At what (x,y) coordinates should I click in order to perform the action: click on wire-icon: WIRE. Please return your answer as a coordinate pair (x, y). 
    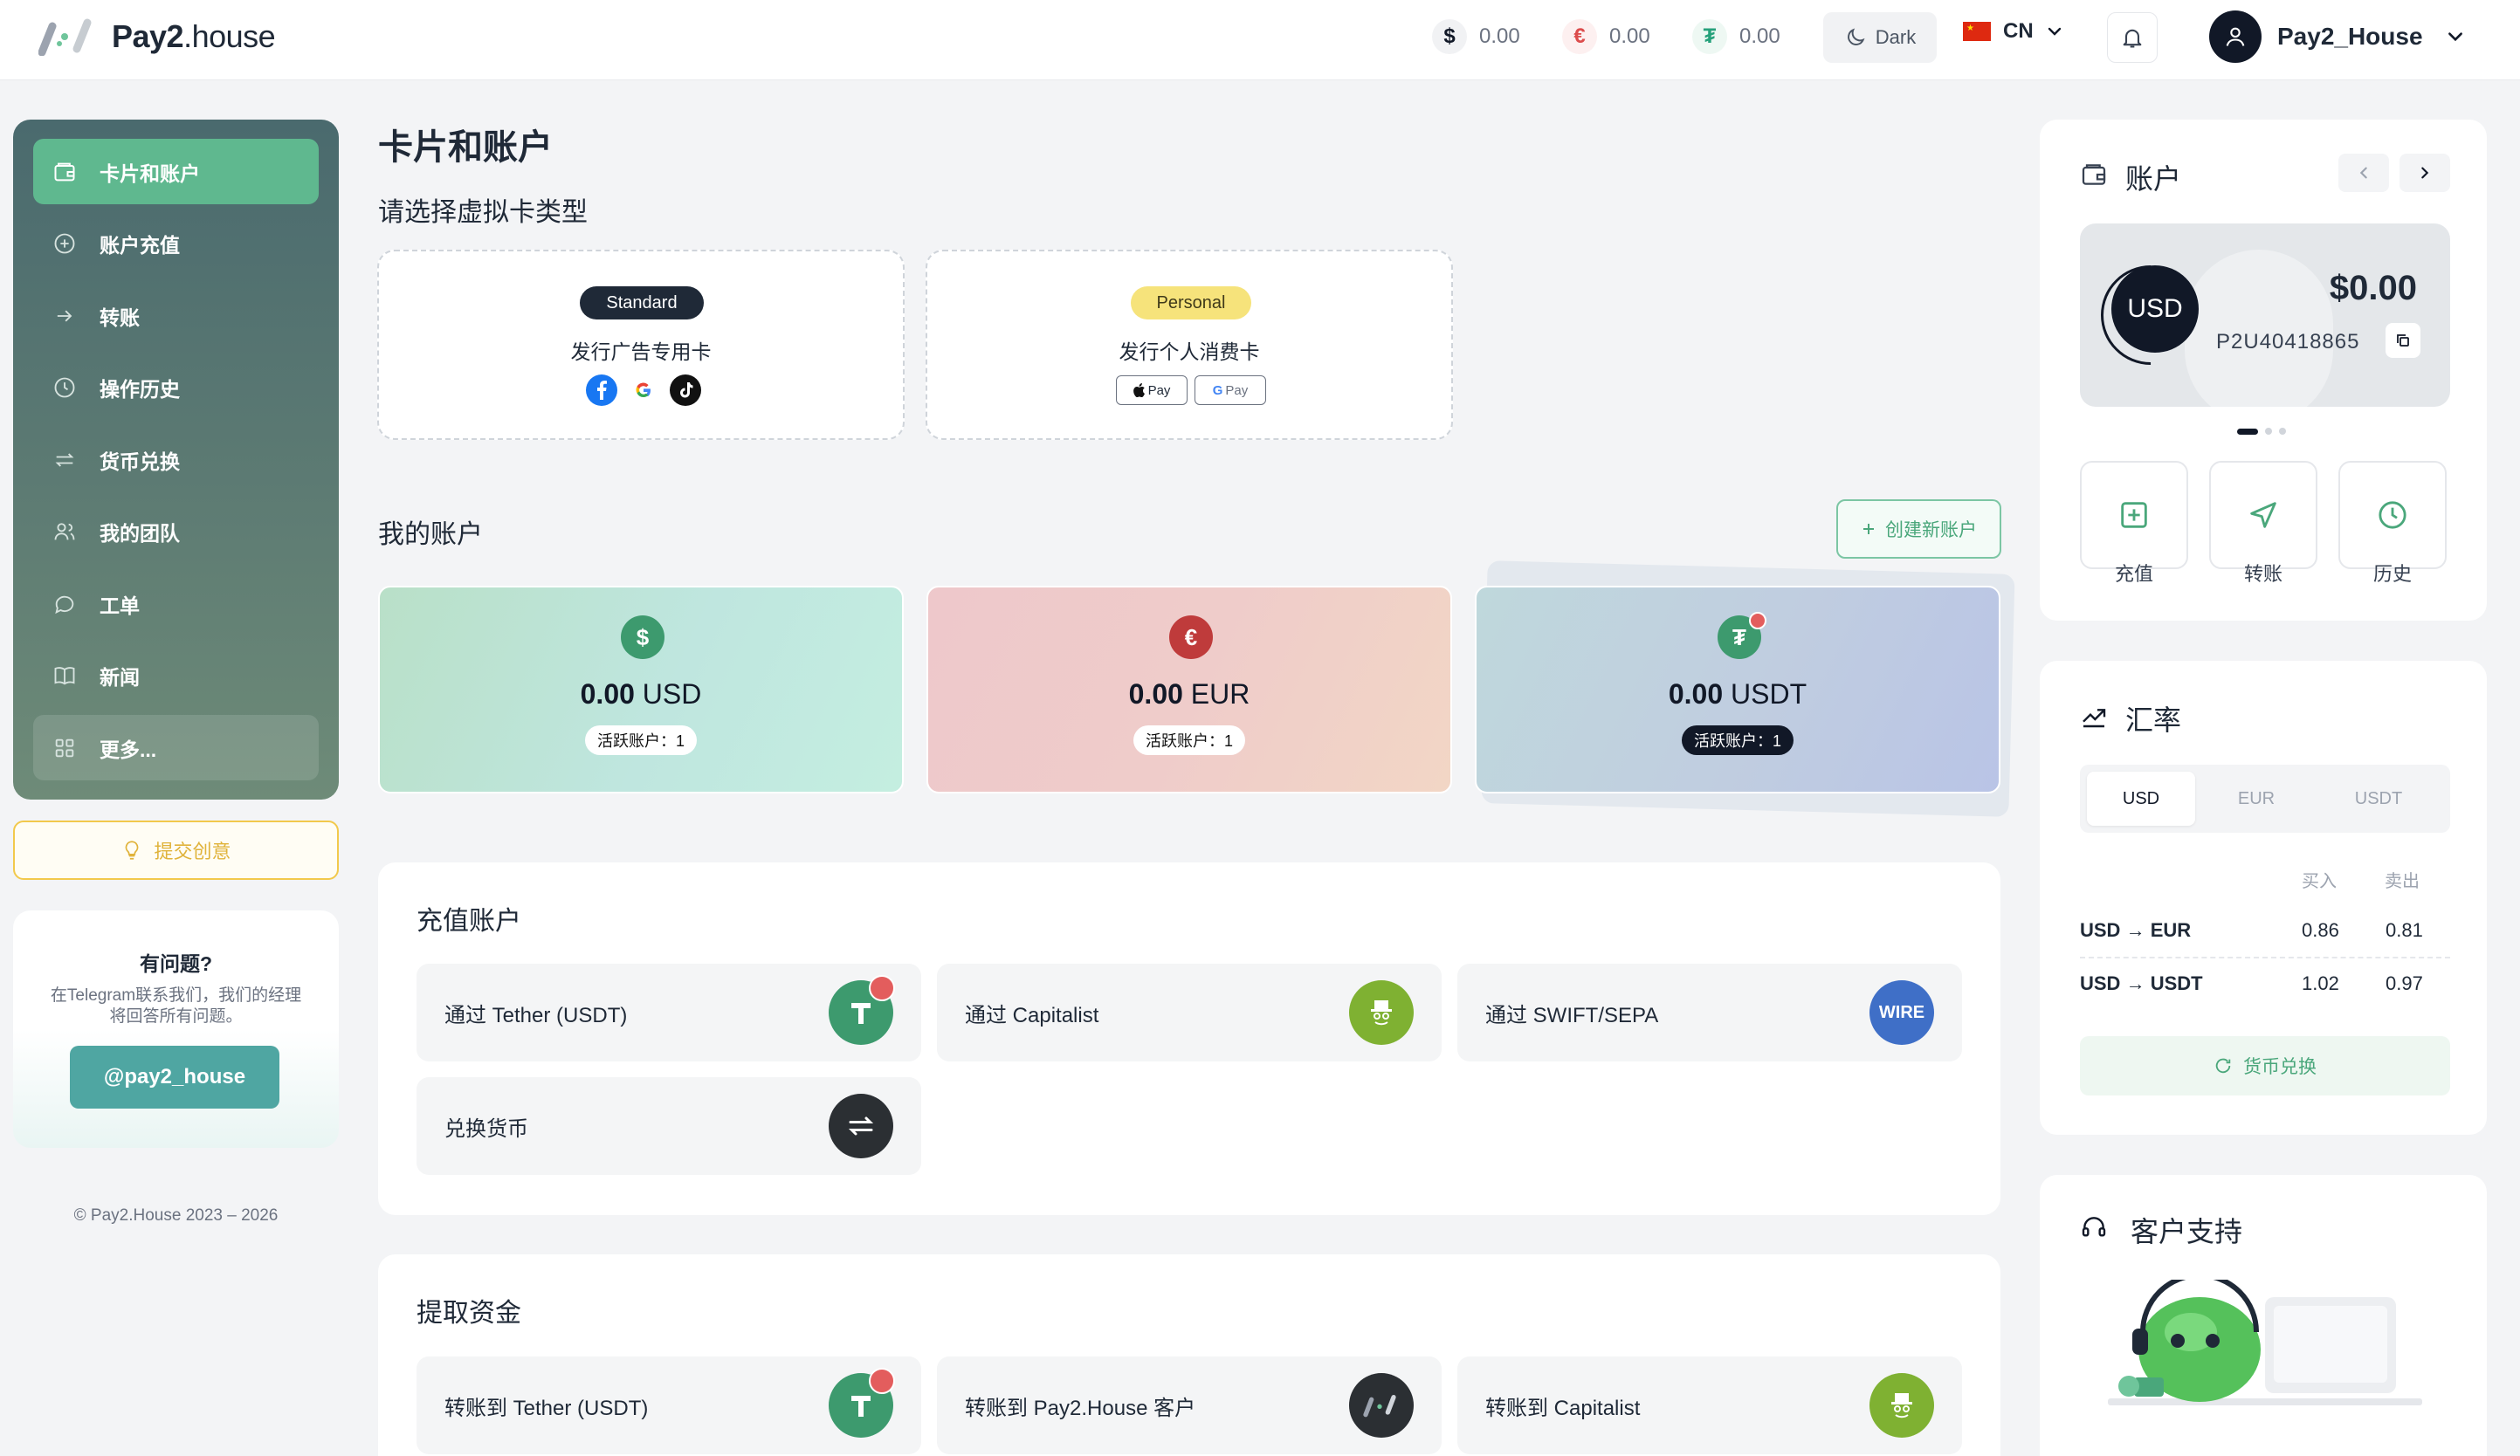
    Looking at the image, I should click on (1901, 1012).